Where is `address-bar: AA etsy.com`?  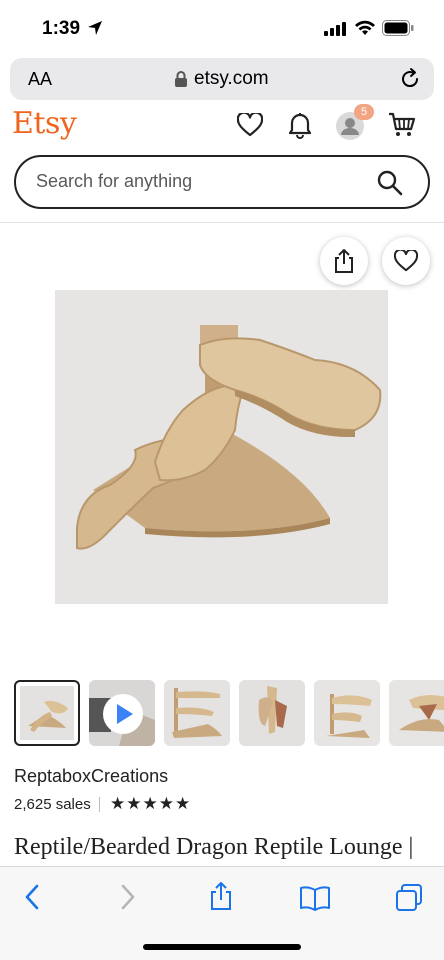
address-bar: AA etsy.com is located at coordinates (222, 79).